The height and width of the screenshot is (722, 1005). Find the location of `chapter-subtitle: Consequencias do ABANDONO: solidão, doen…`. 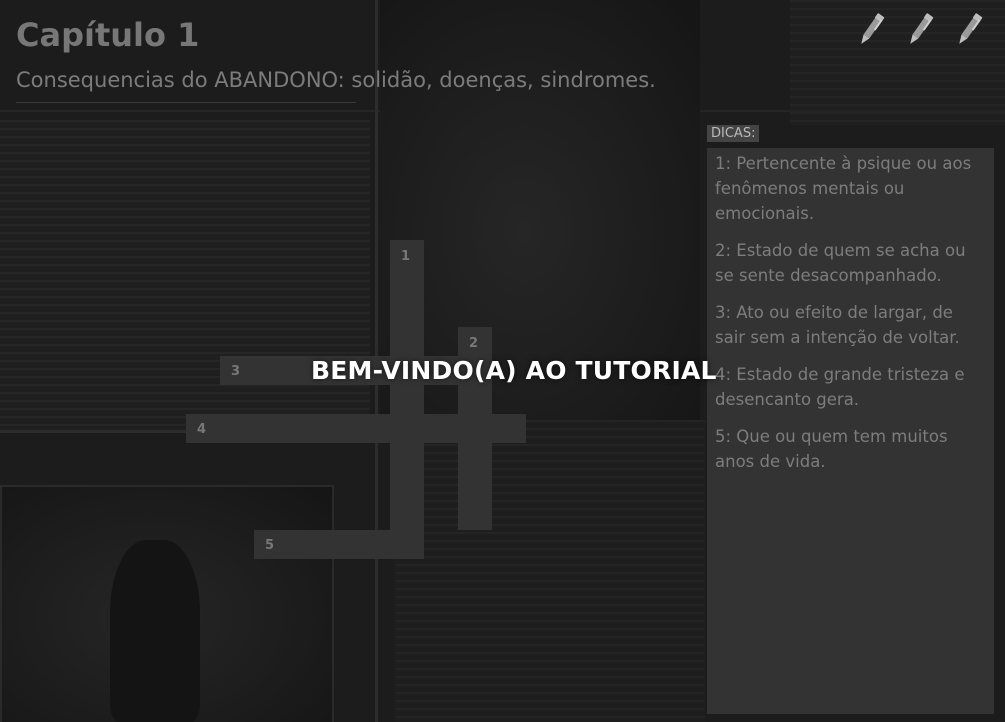

chapter-subtitle: Consequencias do ABANDONO: solidão, doen… is located at coordinates (336, 80).